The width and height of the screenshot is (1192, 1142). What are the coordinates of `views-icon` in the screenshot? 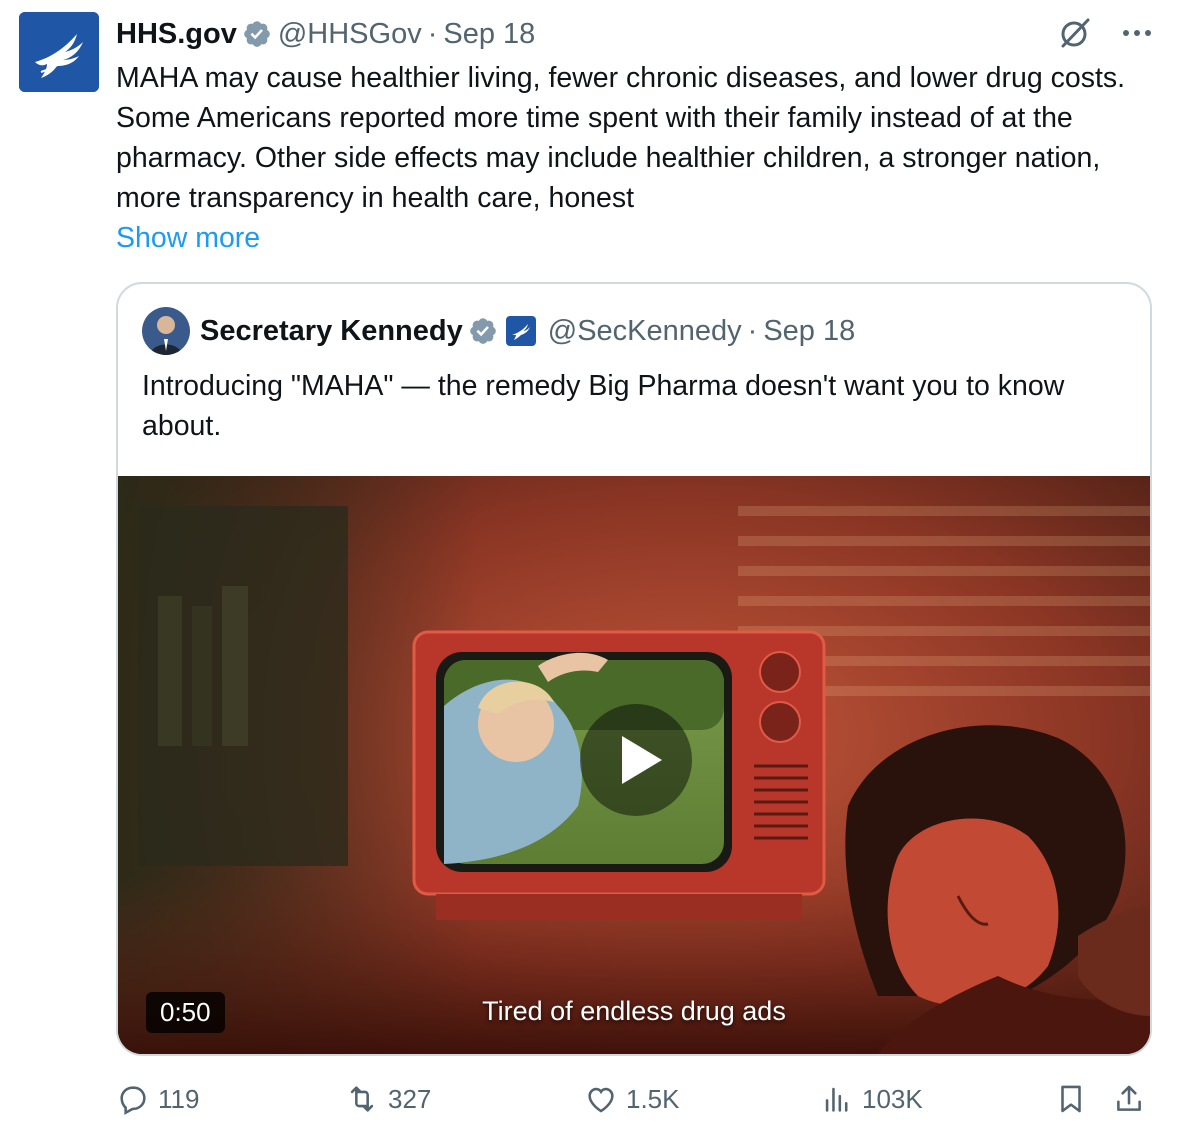 It's located at (836, 1099).